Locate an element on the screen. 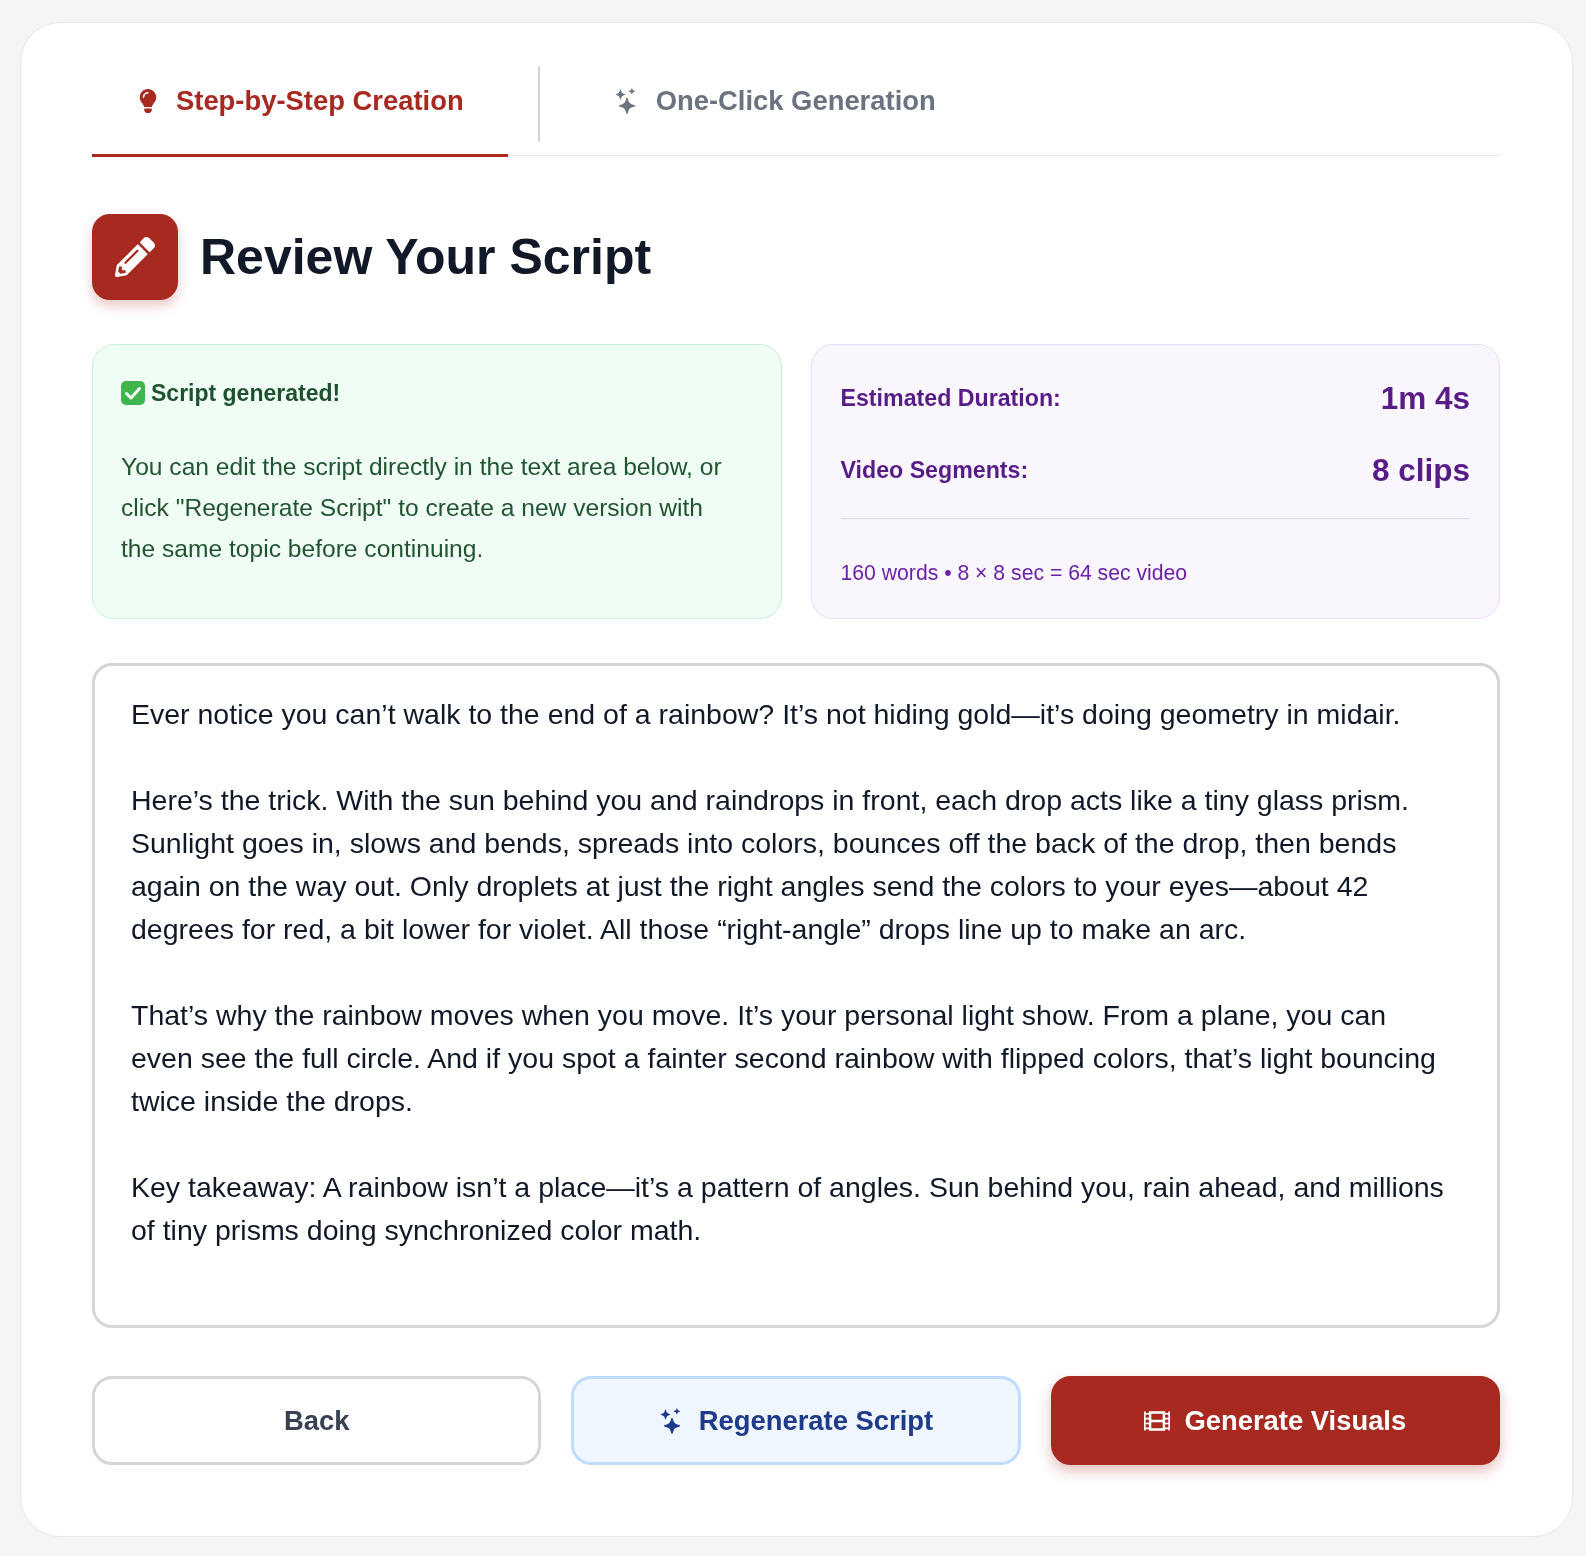 The height and width of the screenshot is (1556, 1586). stat-value: 8 clips is located at coordinates (1420, 470).